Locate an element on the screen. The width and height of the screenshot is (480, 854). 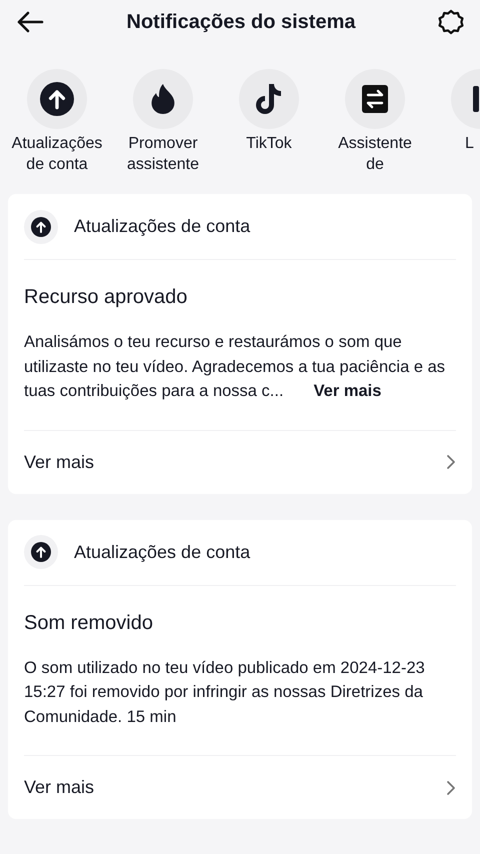
category-item: Assistente de is located at coordinates (375, 131).